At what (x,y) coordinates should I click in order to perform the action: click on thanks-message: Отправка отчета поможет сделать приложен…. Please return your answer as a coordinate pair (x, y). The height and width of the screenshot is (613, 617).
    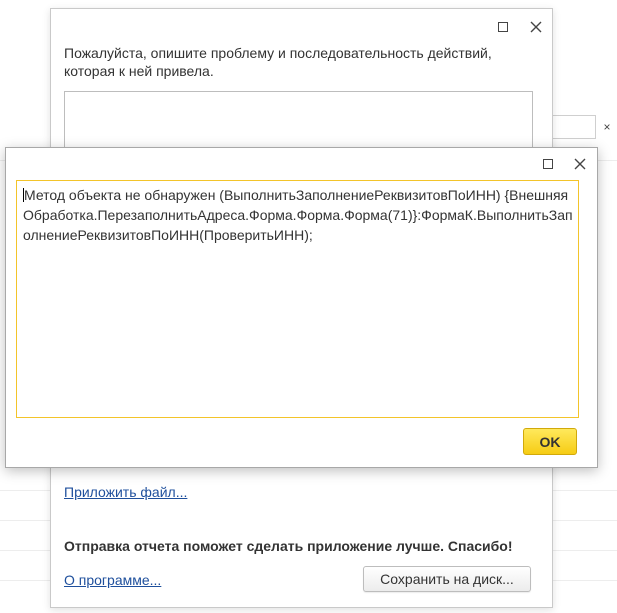
    Looking at the image, I should click on (288, 546).